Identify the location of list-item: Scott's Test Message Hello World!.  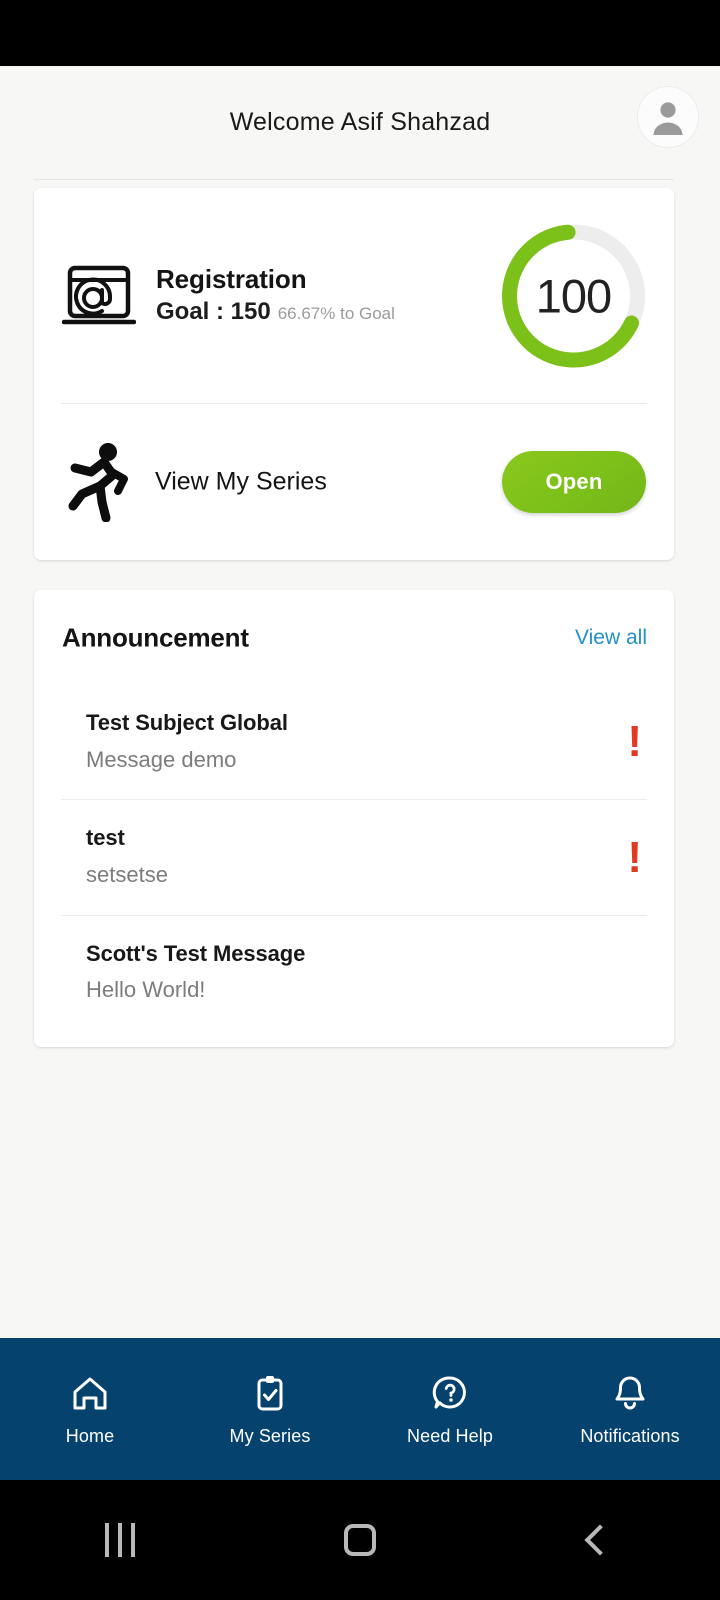
(354, 973).